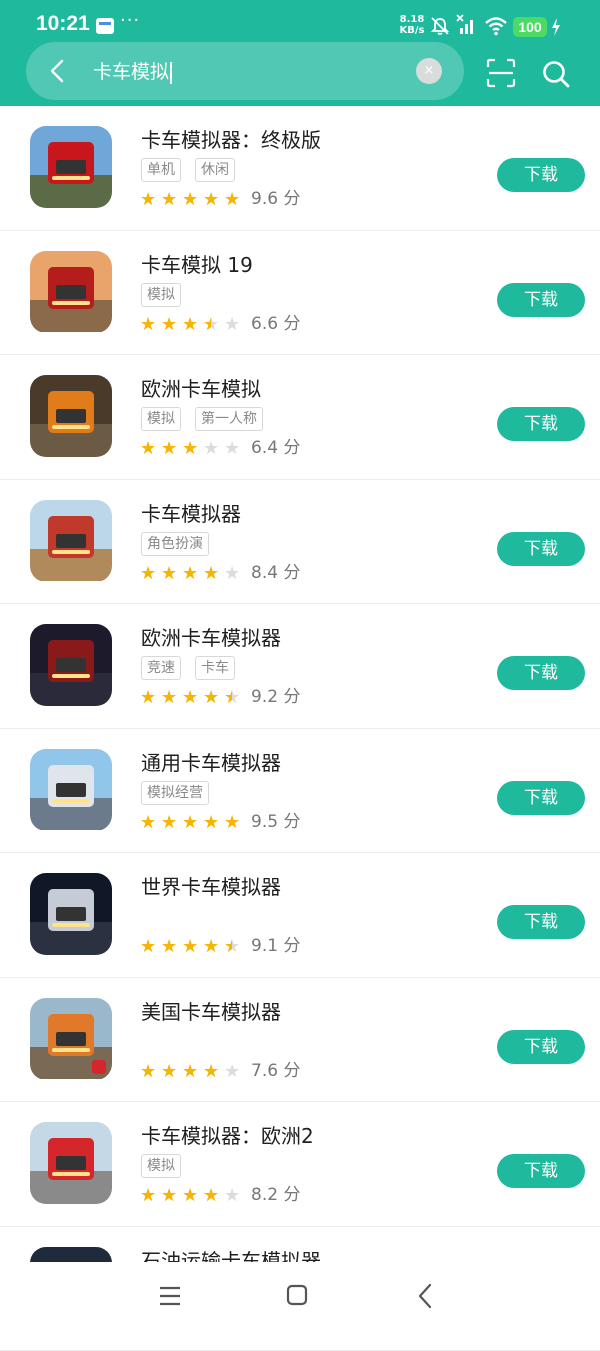 This screenshot has width=600, height=1351. I want to click on app-title: 世界卡车模拟器, so click(211, 885).